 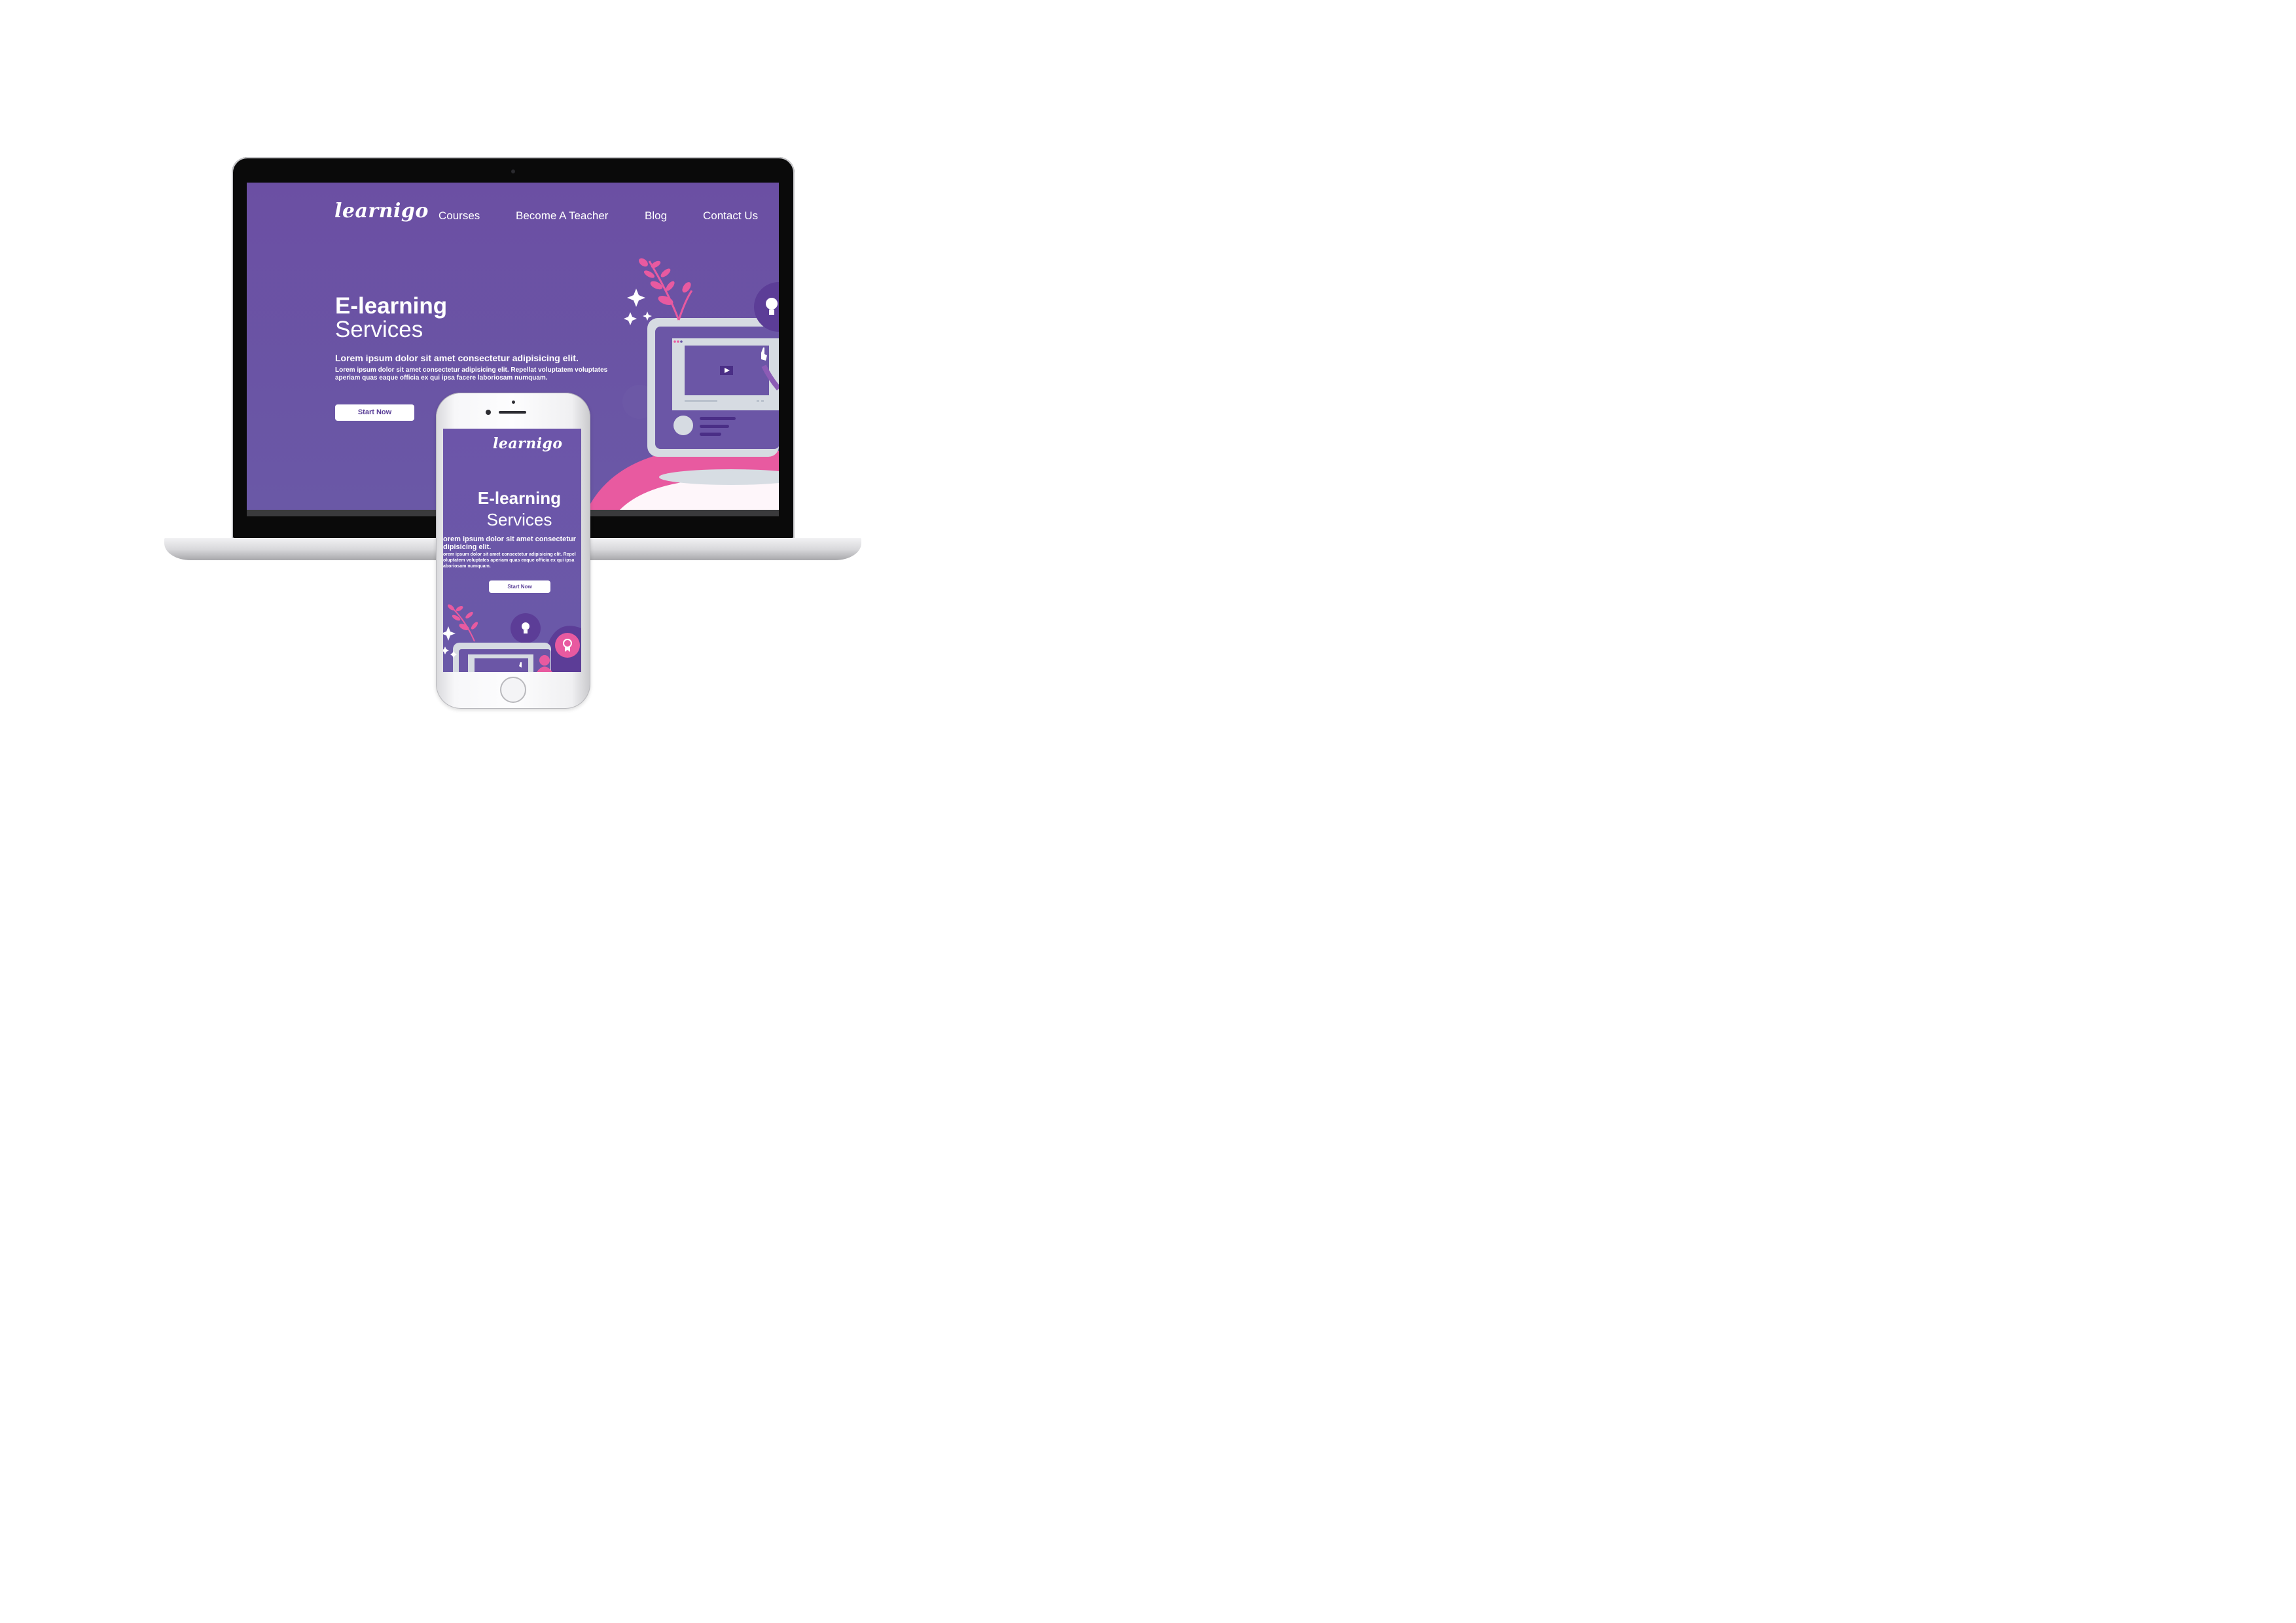 What do you see at coordinates (562, 216) in the screenshot?
I see `nav-become-a-teacher: Become A Teacher` at bounding box center [562, 216].